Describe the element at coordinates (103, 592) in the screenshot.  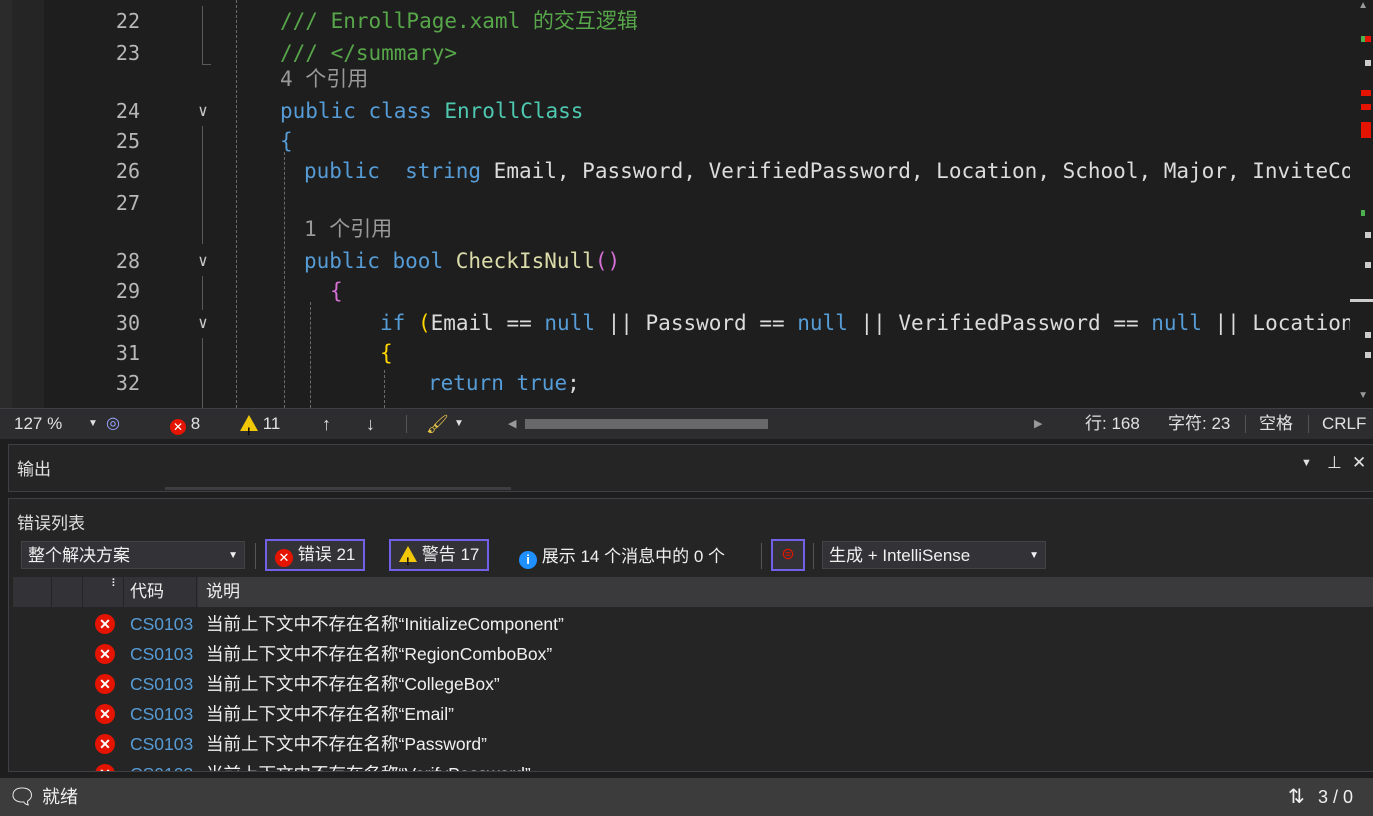
I see `column-header-severity: ⠇` at that location.